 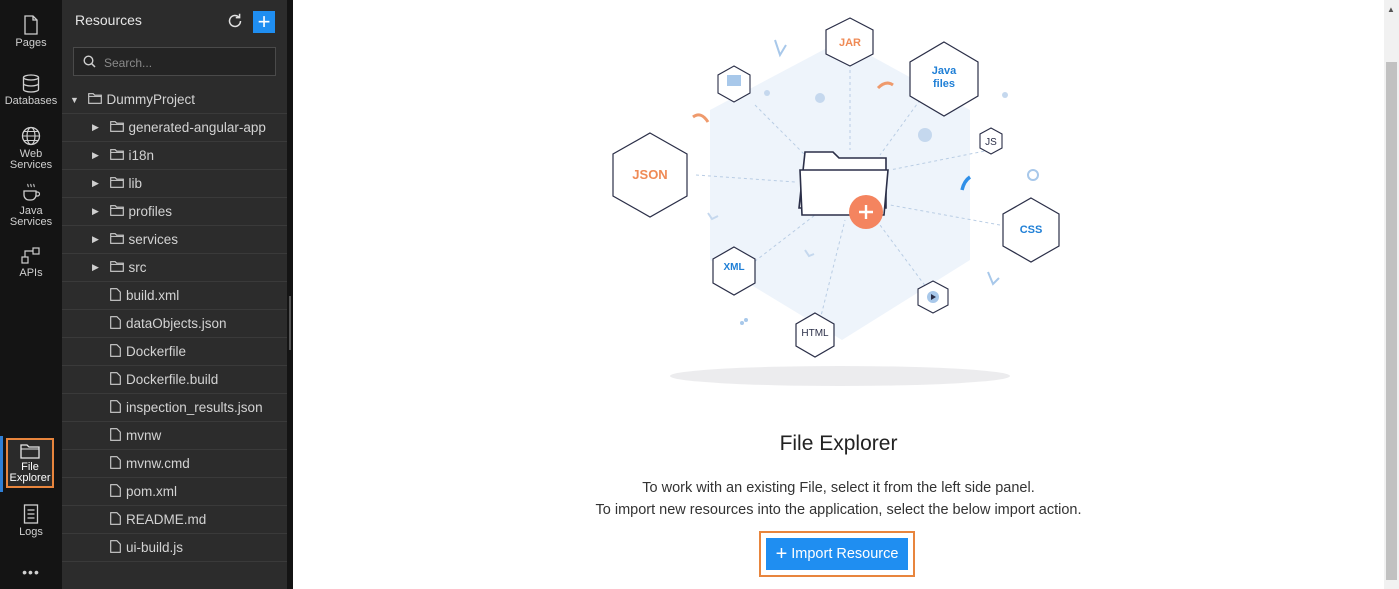 I want to click on tree-file-row: ui-build.js, so click(x=174, y=548).